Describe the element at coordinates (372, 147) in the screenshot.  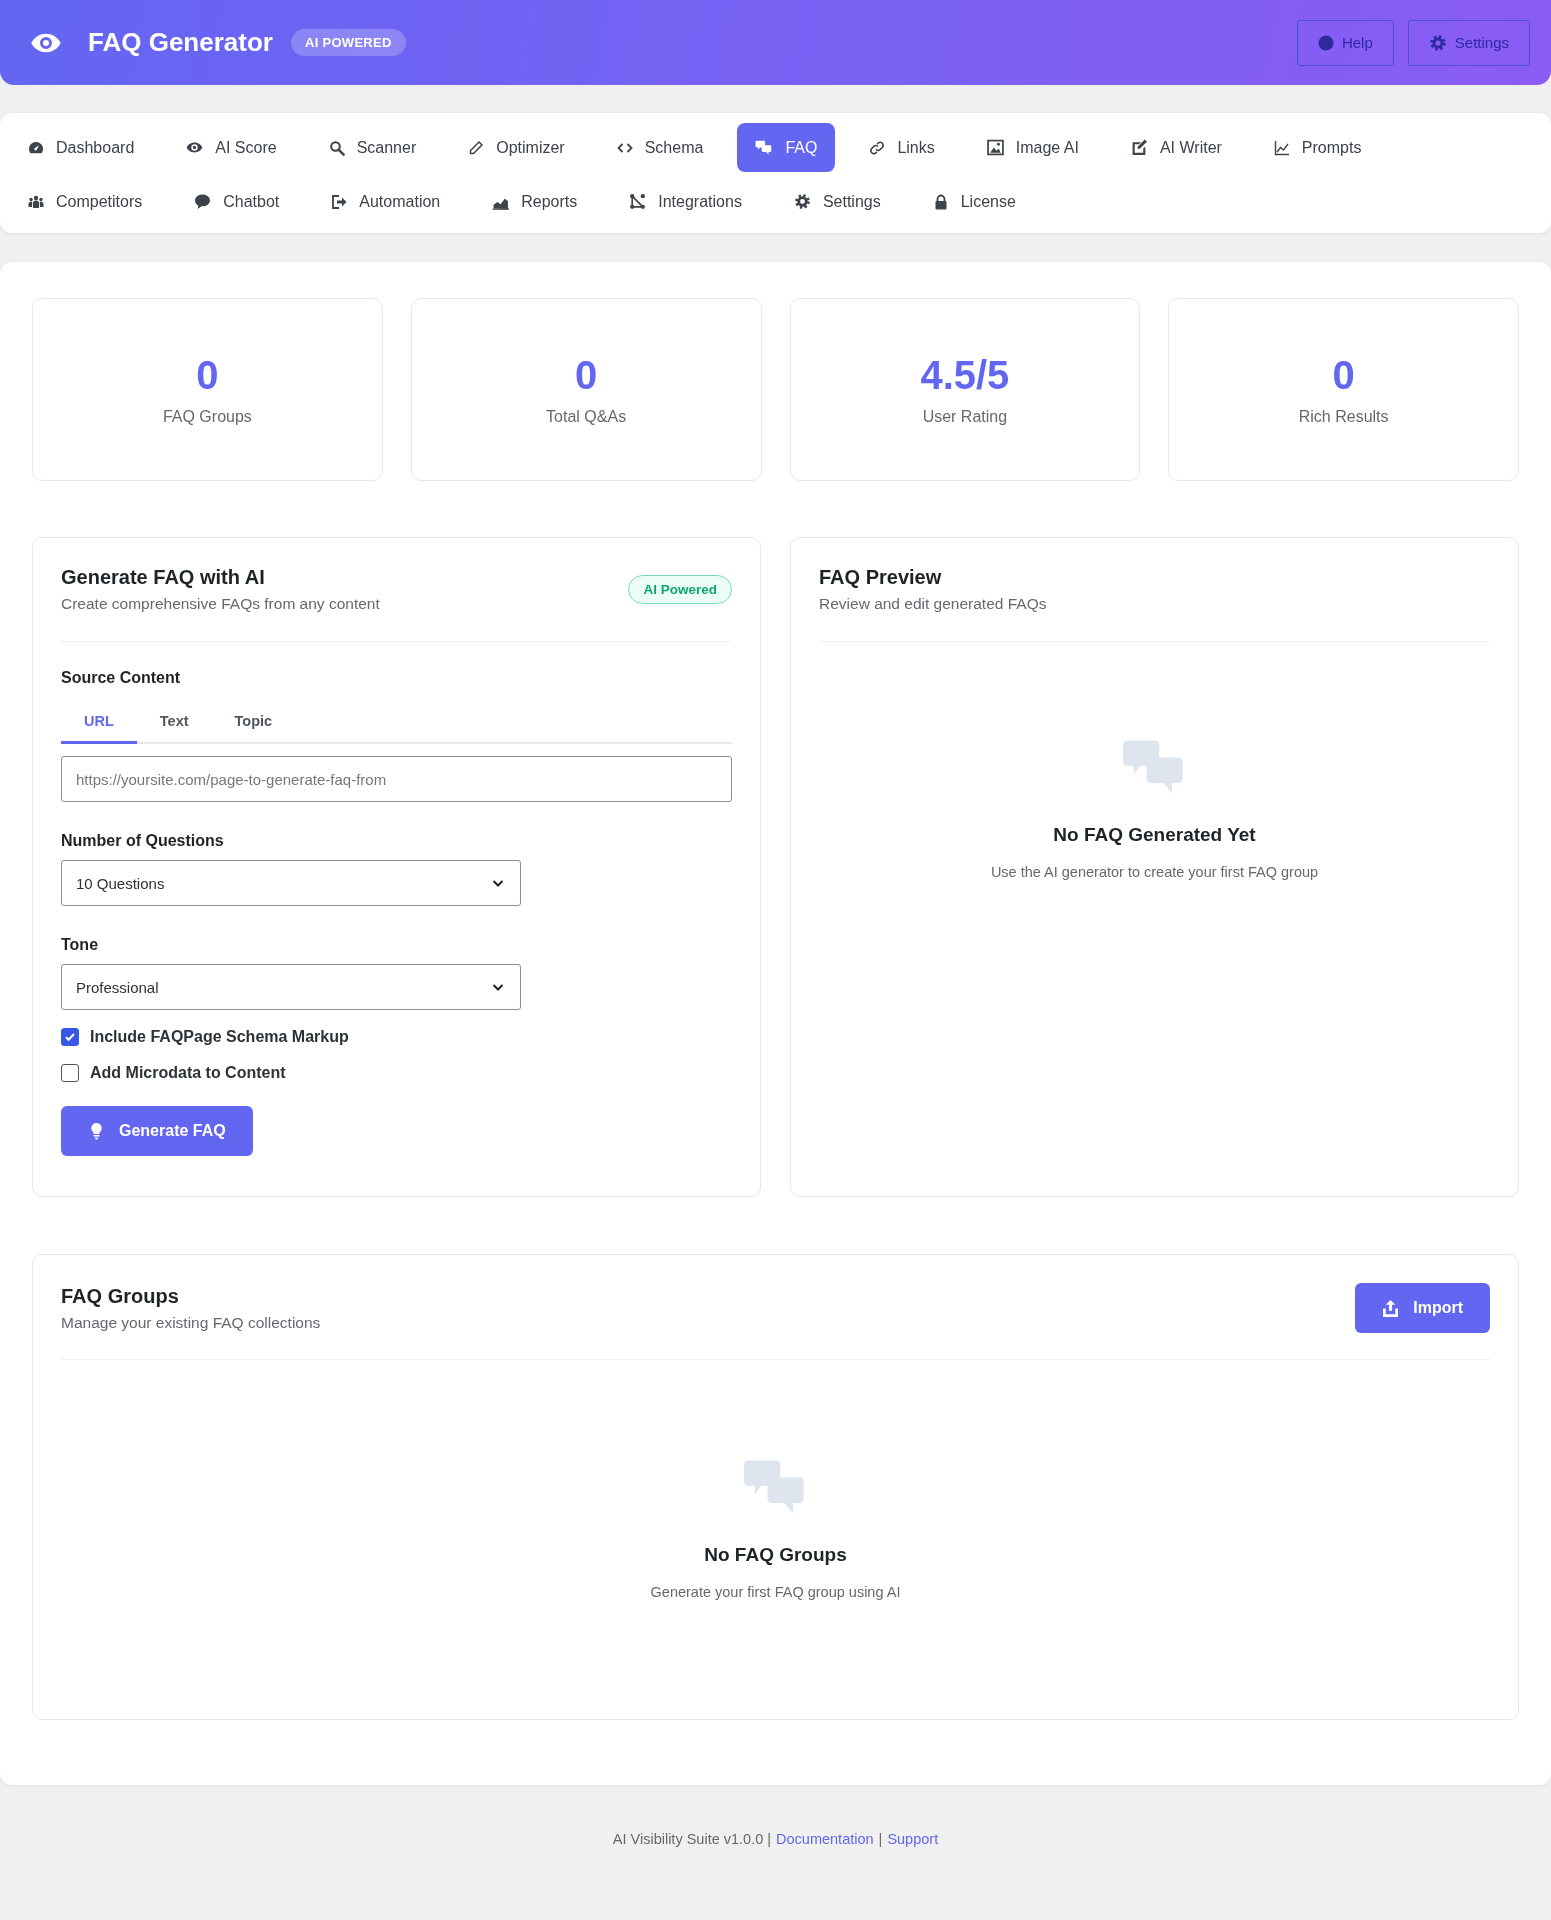
I see `nav-tab: Scanner` at that location.